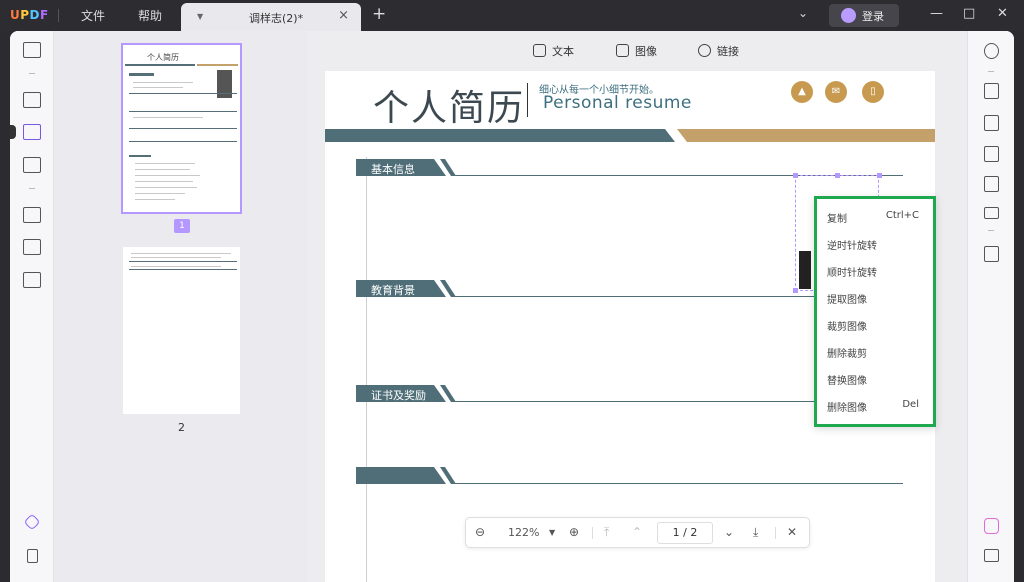 This screenshot has width=1024, height=582. Describe the element at coordinates (755, 532) in the screenshot. I see `last-page-icon: ⤓` at that location.